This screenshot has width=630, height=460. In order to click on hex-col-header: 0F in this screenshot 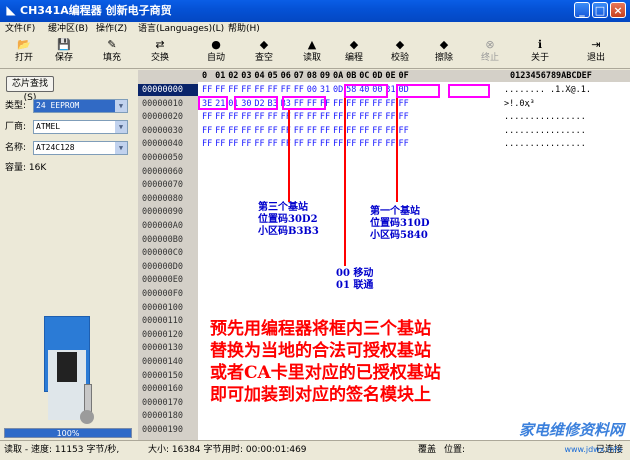, I will do `click(403, 76)`.